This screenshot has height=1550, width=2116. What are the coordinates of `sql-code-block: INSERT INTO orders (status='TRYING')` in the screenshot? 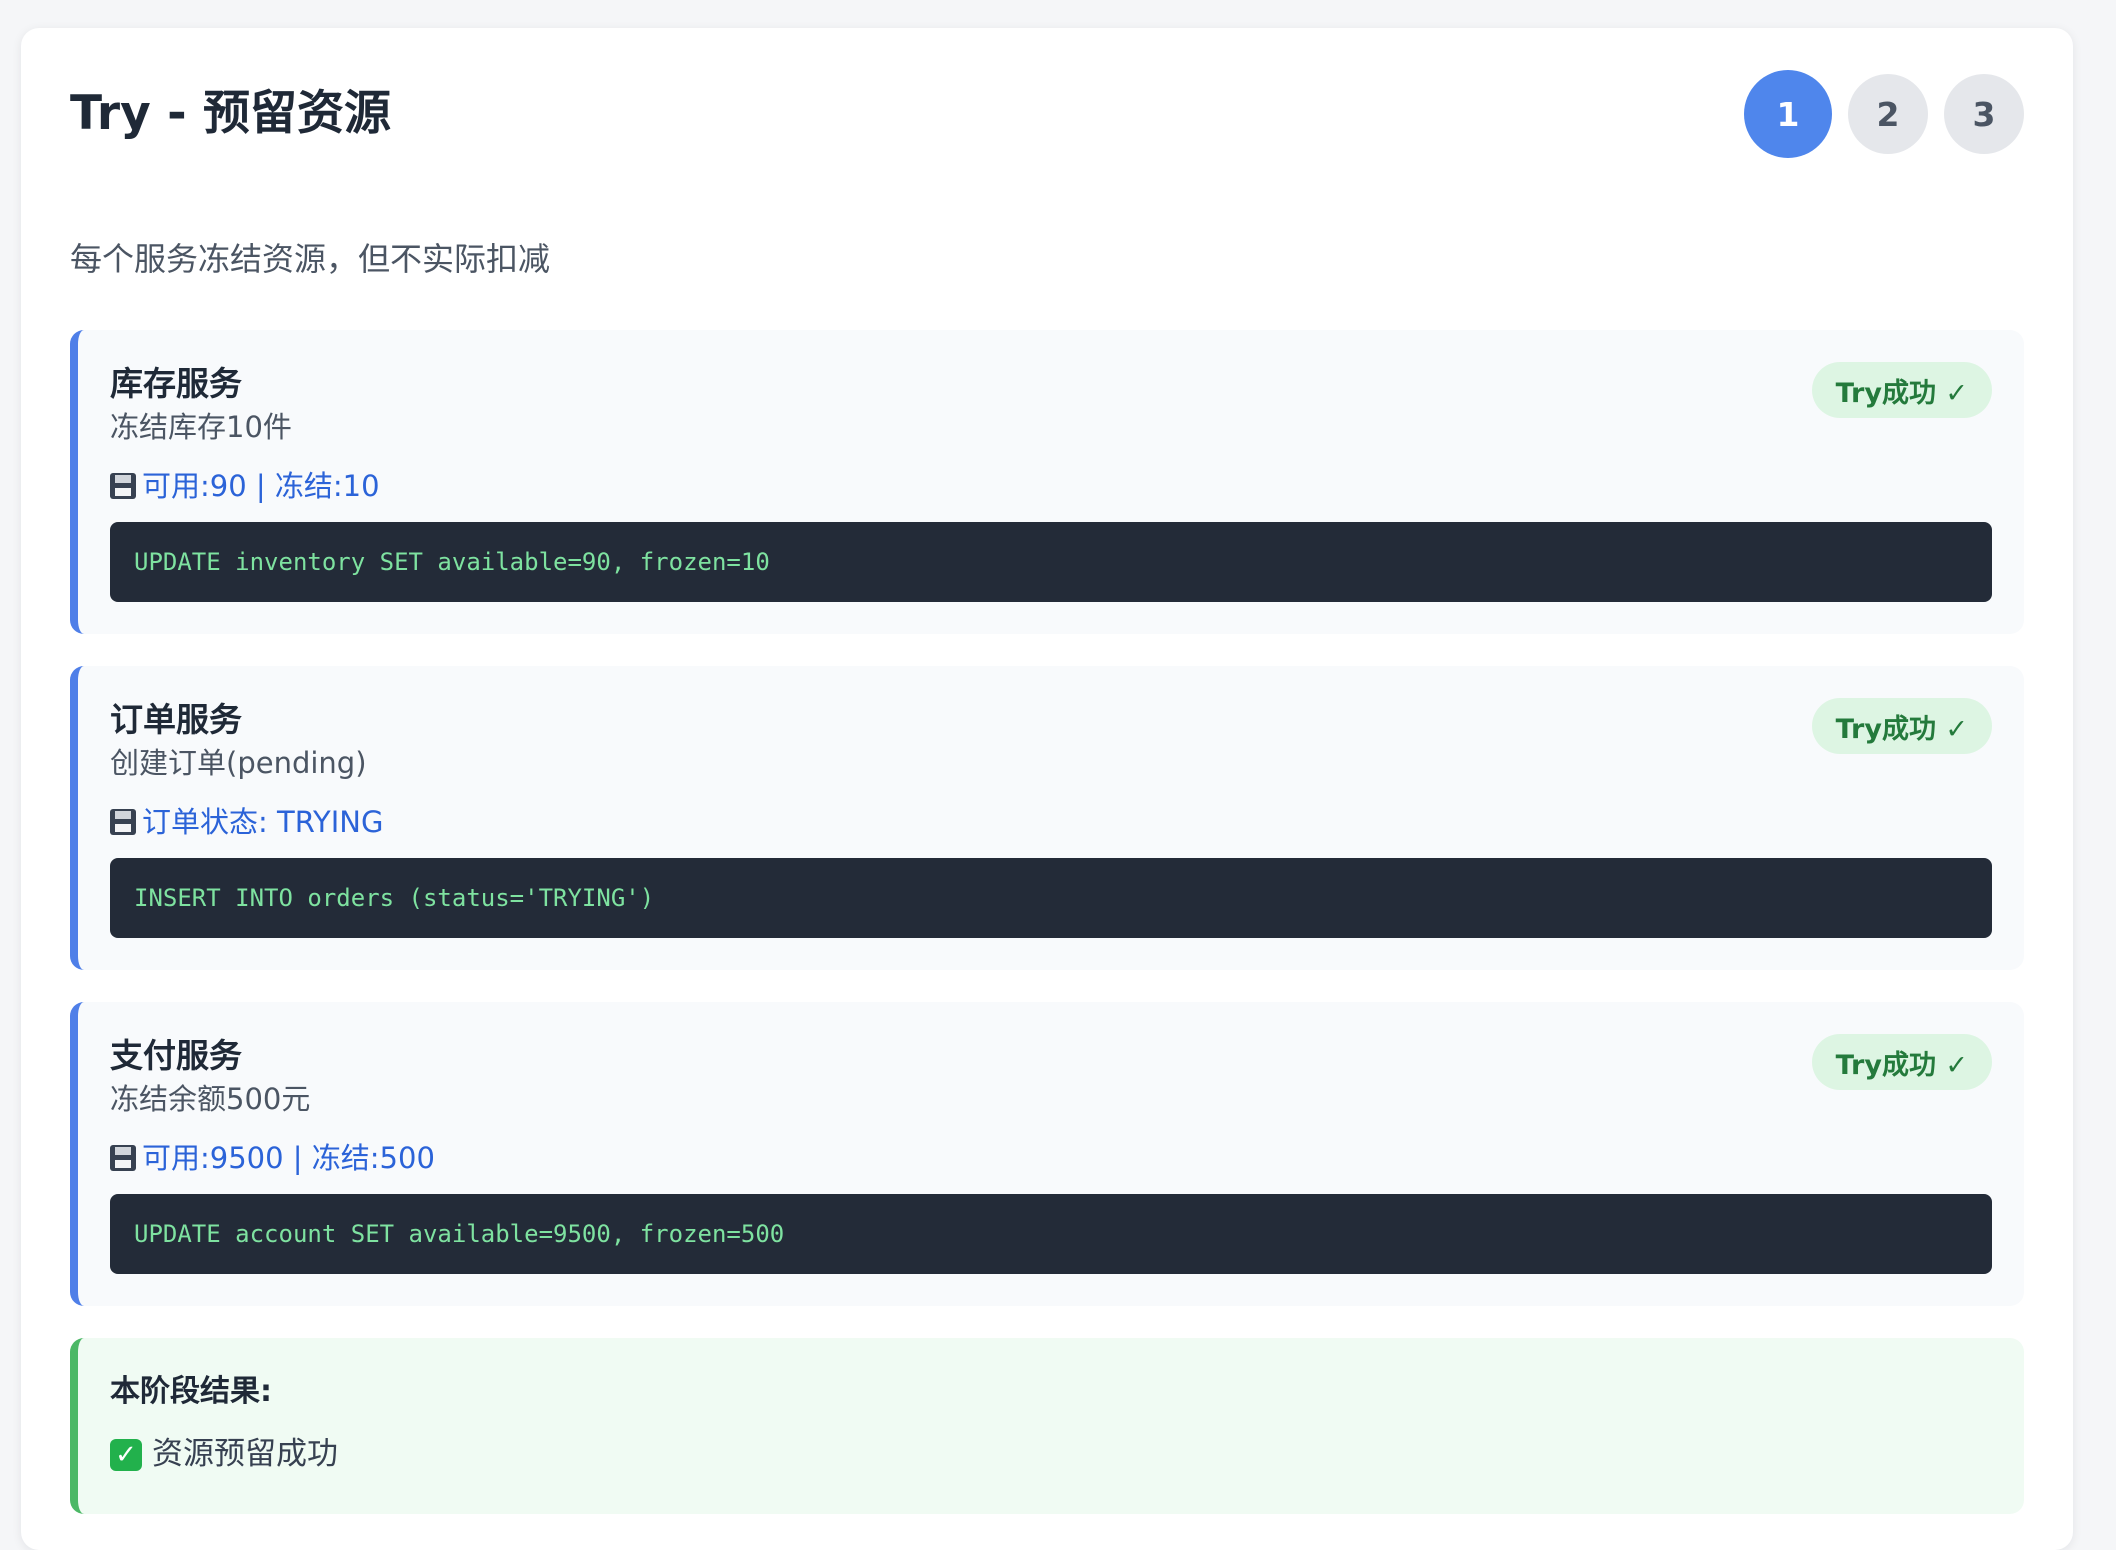 It's located at (1051, 897).